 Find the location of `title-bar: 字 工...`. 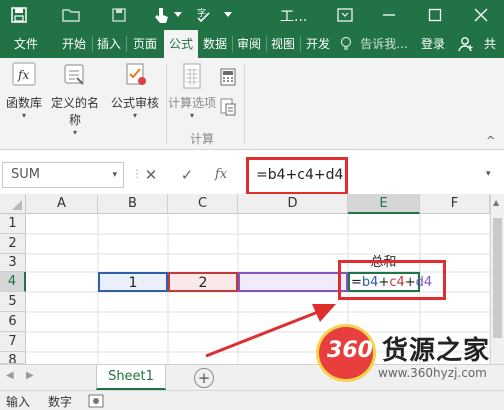

title-bar: 字 工... is located at coordinates (252, 15).